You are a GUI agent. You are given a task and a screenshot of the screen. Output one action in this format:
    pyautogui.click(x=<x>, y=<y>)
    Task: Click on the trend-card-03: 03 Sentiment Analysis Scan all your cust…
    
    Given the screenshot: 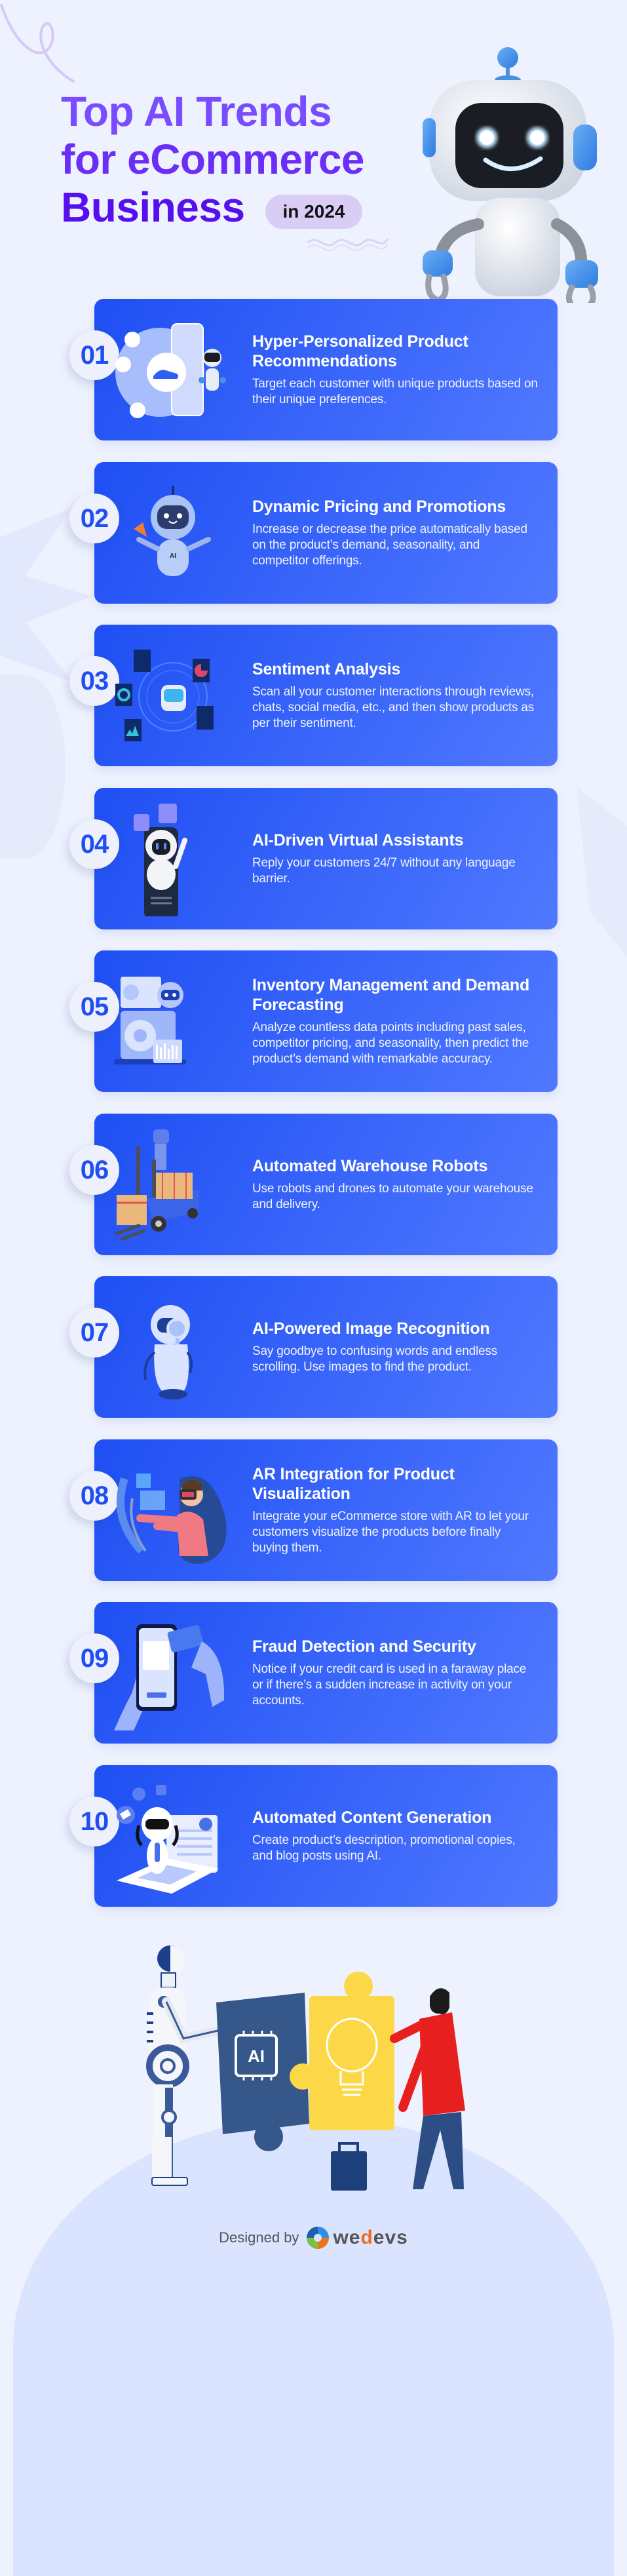 What is the action you would take?
    pyautogui.click(x=313, y=695)
    